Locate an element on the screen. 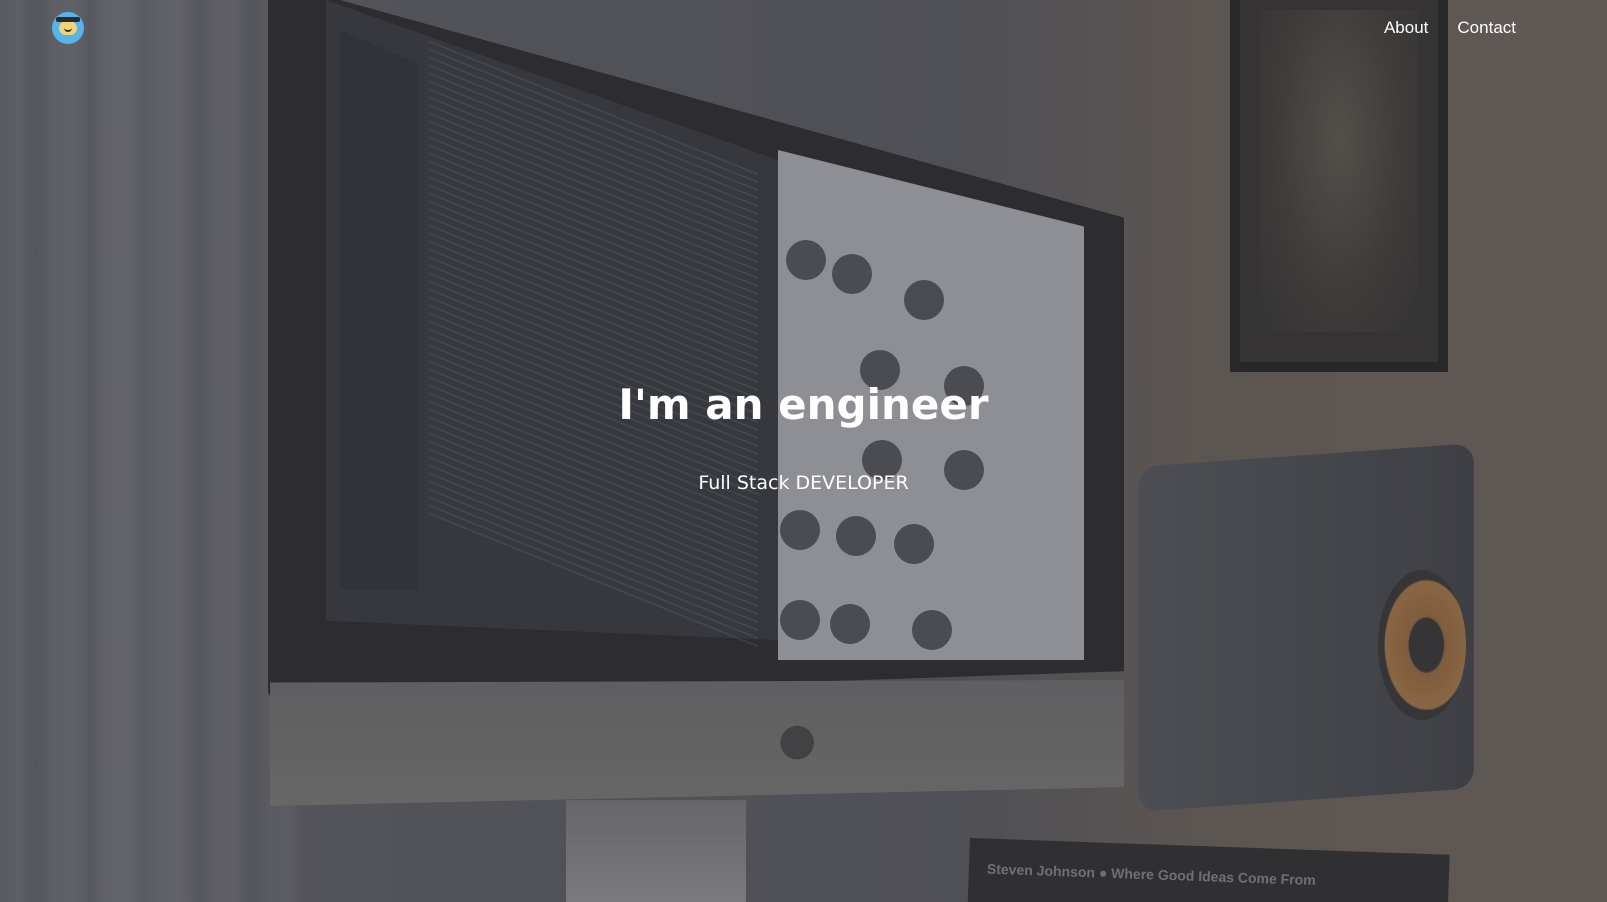  nav-link-contact: Contact is located at coordinates (1486, 28).